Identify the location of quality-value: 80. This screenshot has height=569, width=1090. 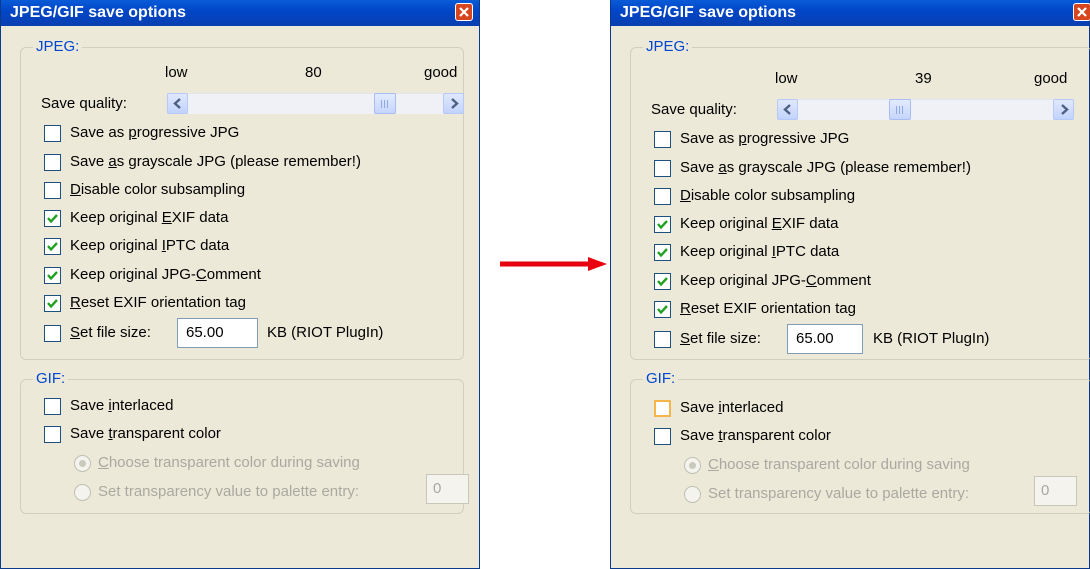
(313, 72).